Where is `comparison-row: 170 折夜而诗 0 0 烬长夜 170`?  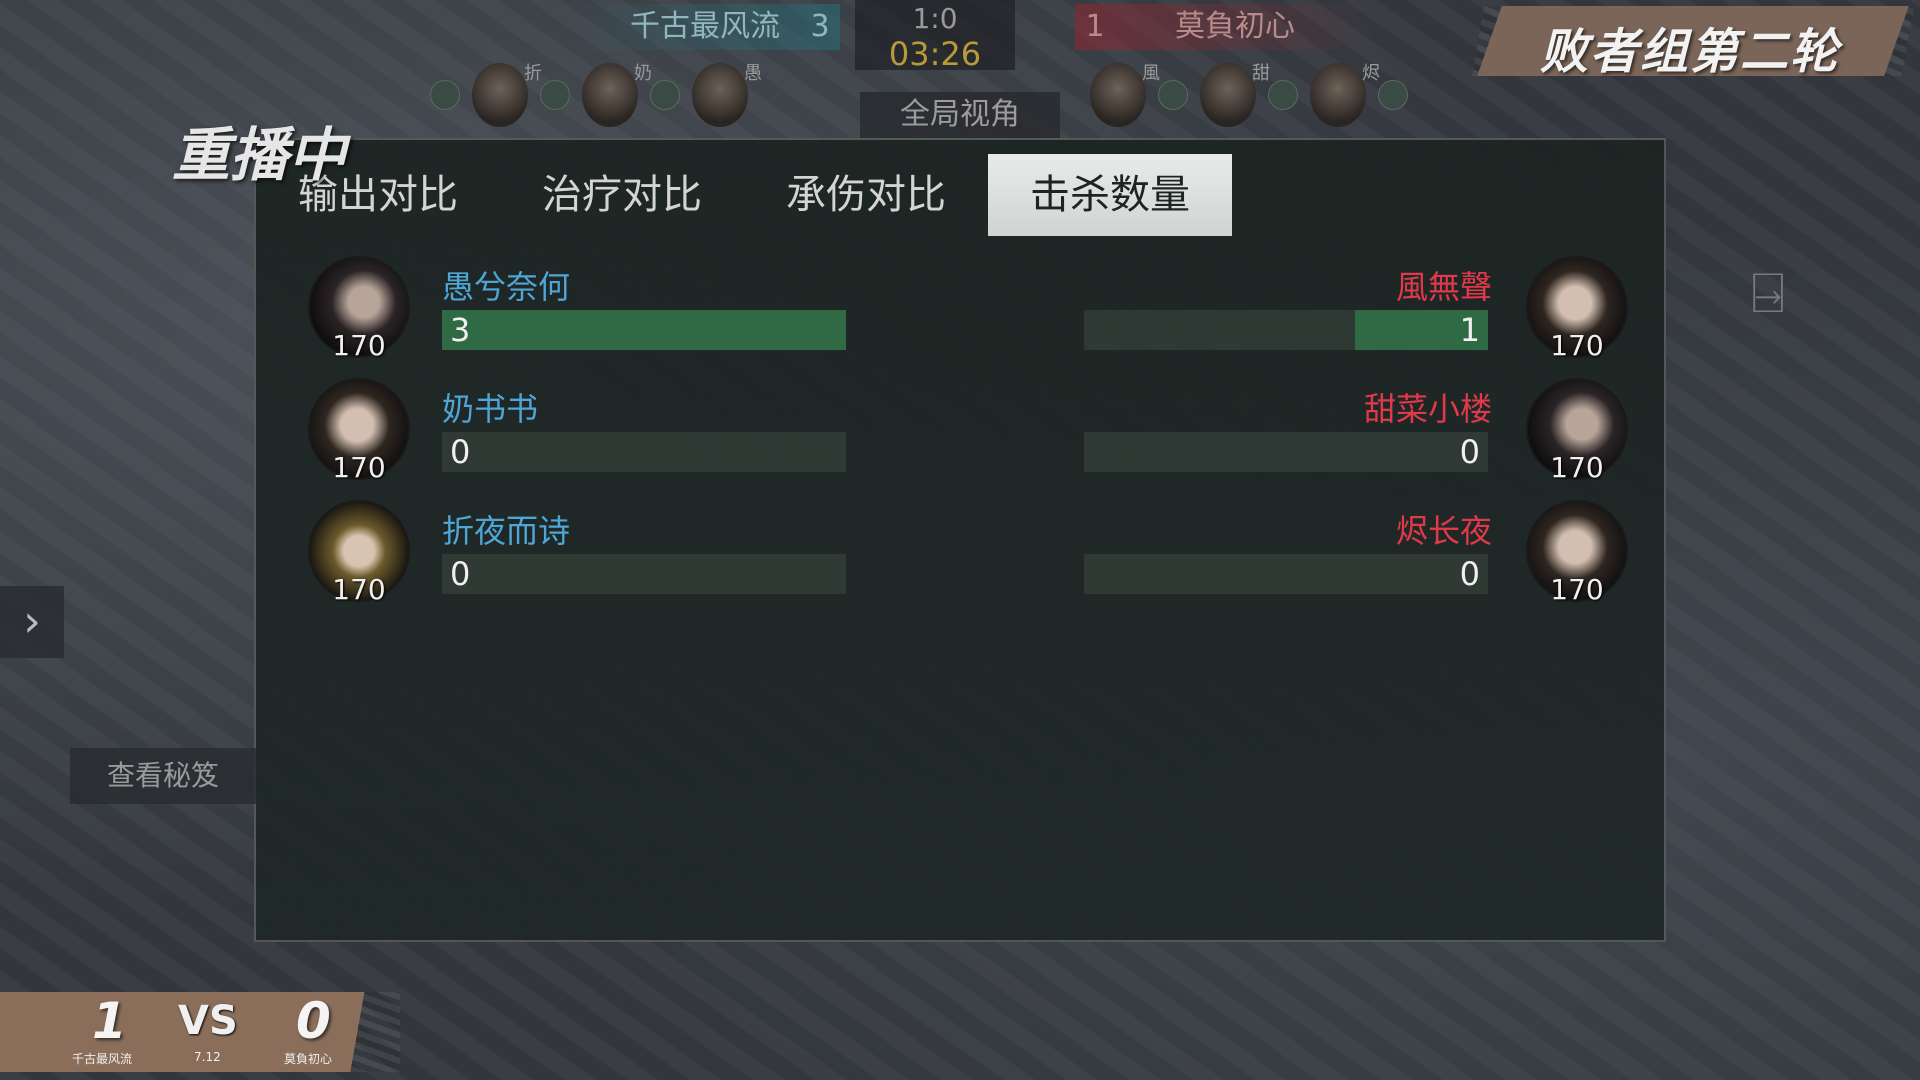
comparison-row: 170 折夜而诗 0 0 烬长夜 170 is located at coordinates (962, 555).